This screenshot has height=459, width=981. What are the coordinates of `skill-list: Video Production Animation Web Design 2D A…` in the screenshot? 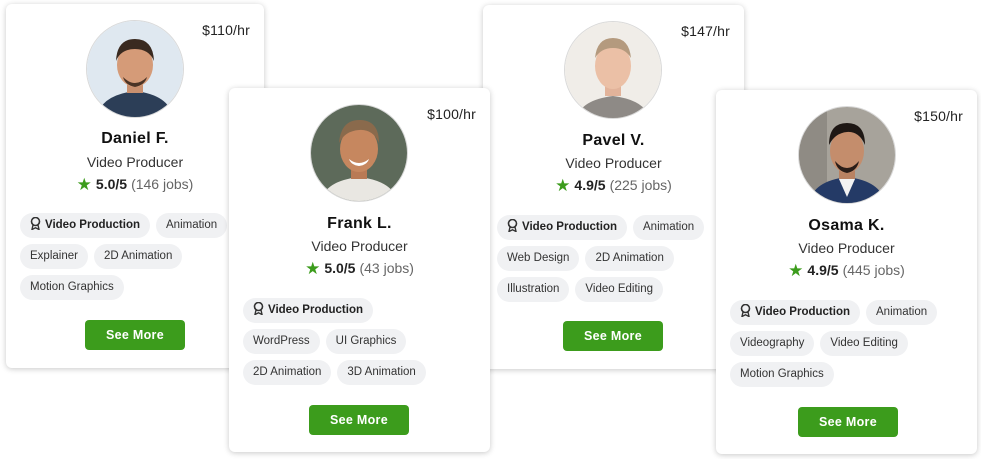 It's located at (620, 261).